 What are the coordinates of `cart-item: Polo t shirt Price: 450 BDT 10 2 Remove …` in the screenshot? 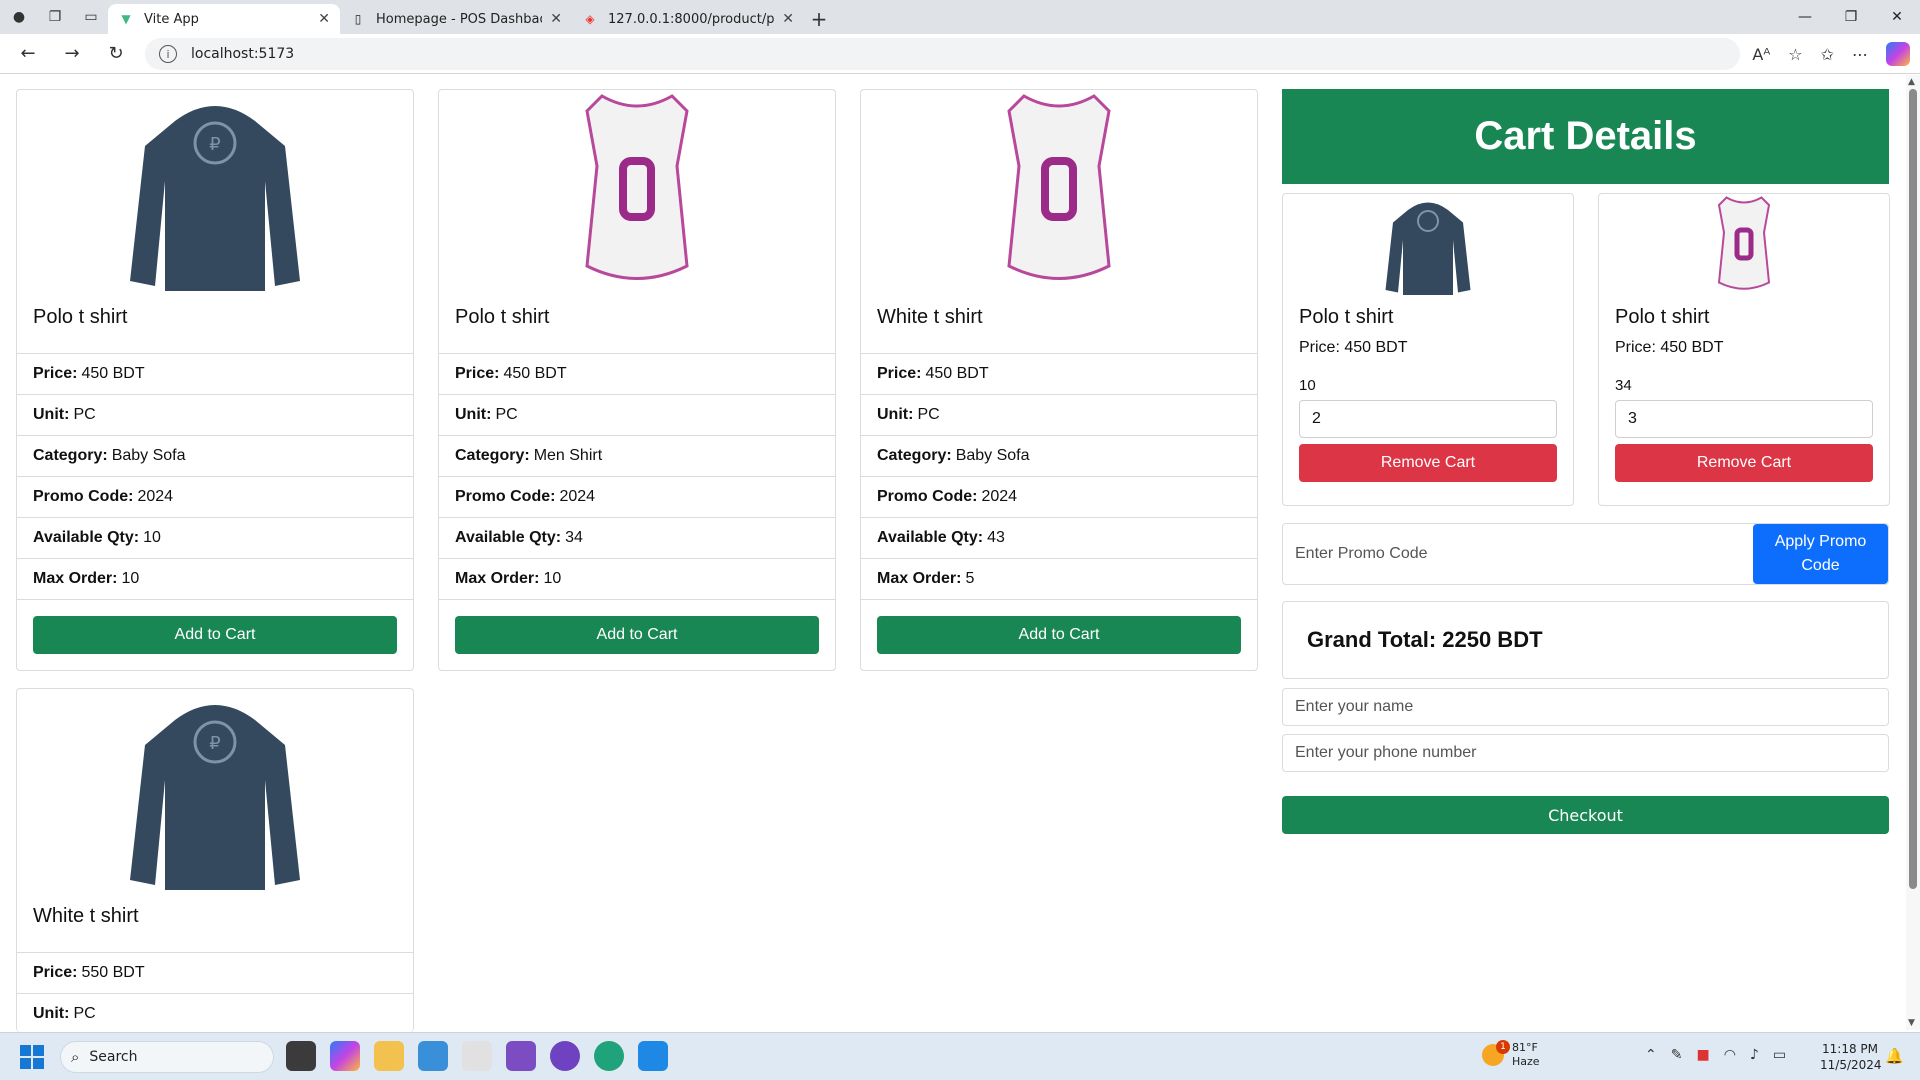 It's located at (1428, 349).